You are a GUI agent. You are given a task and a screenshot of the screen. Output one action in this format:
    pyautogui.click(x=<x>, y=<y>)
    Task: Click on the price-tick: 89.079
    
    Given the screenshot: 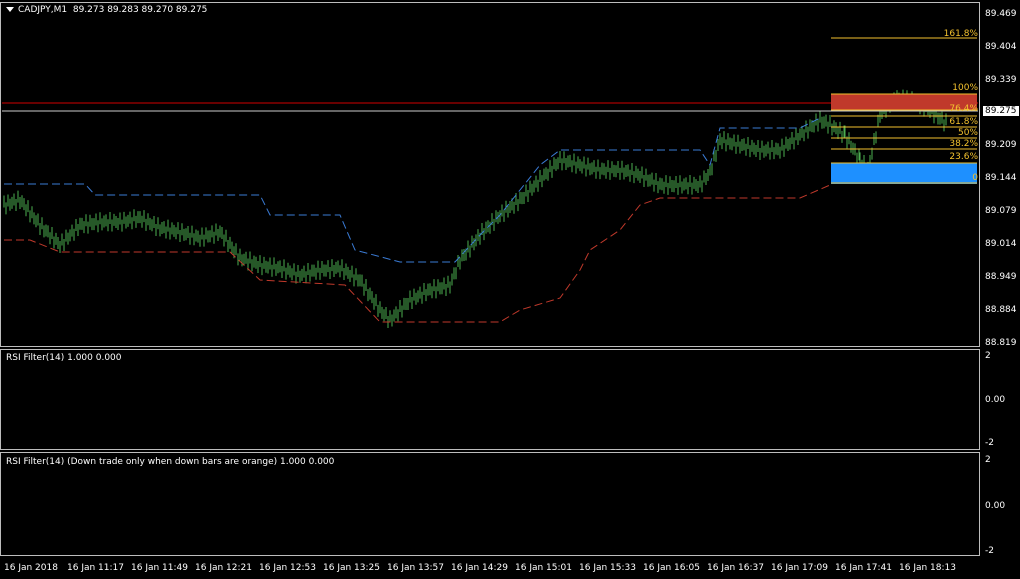 What is the action you would take?
    pyautogui.click(x=1001, y=211)
    